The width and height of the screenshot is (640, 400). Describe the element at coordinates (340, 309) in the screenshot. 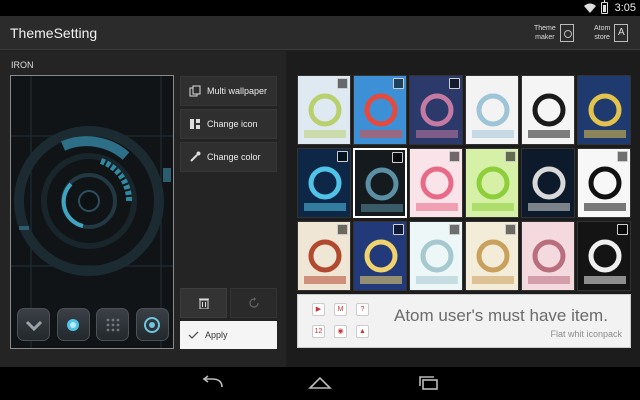

I see `gmail-icon: M` at that location.